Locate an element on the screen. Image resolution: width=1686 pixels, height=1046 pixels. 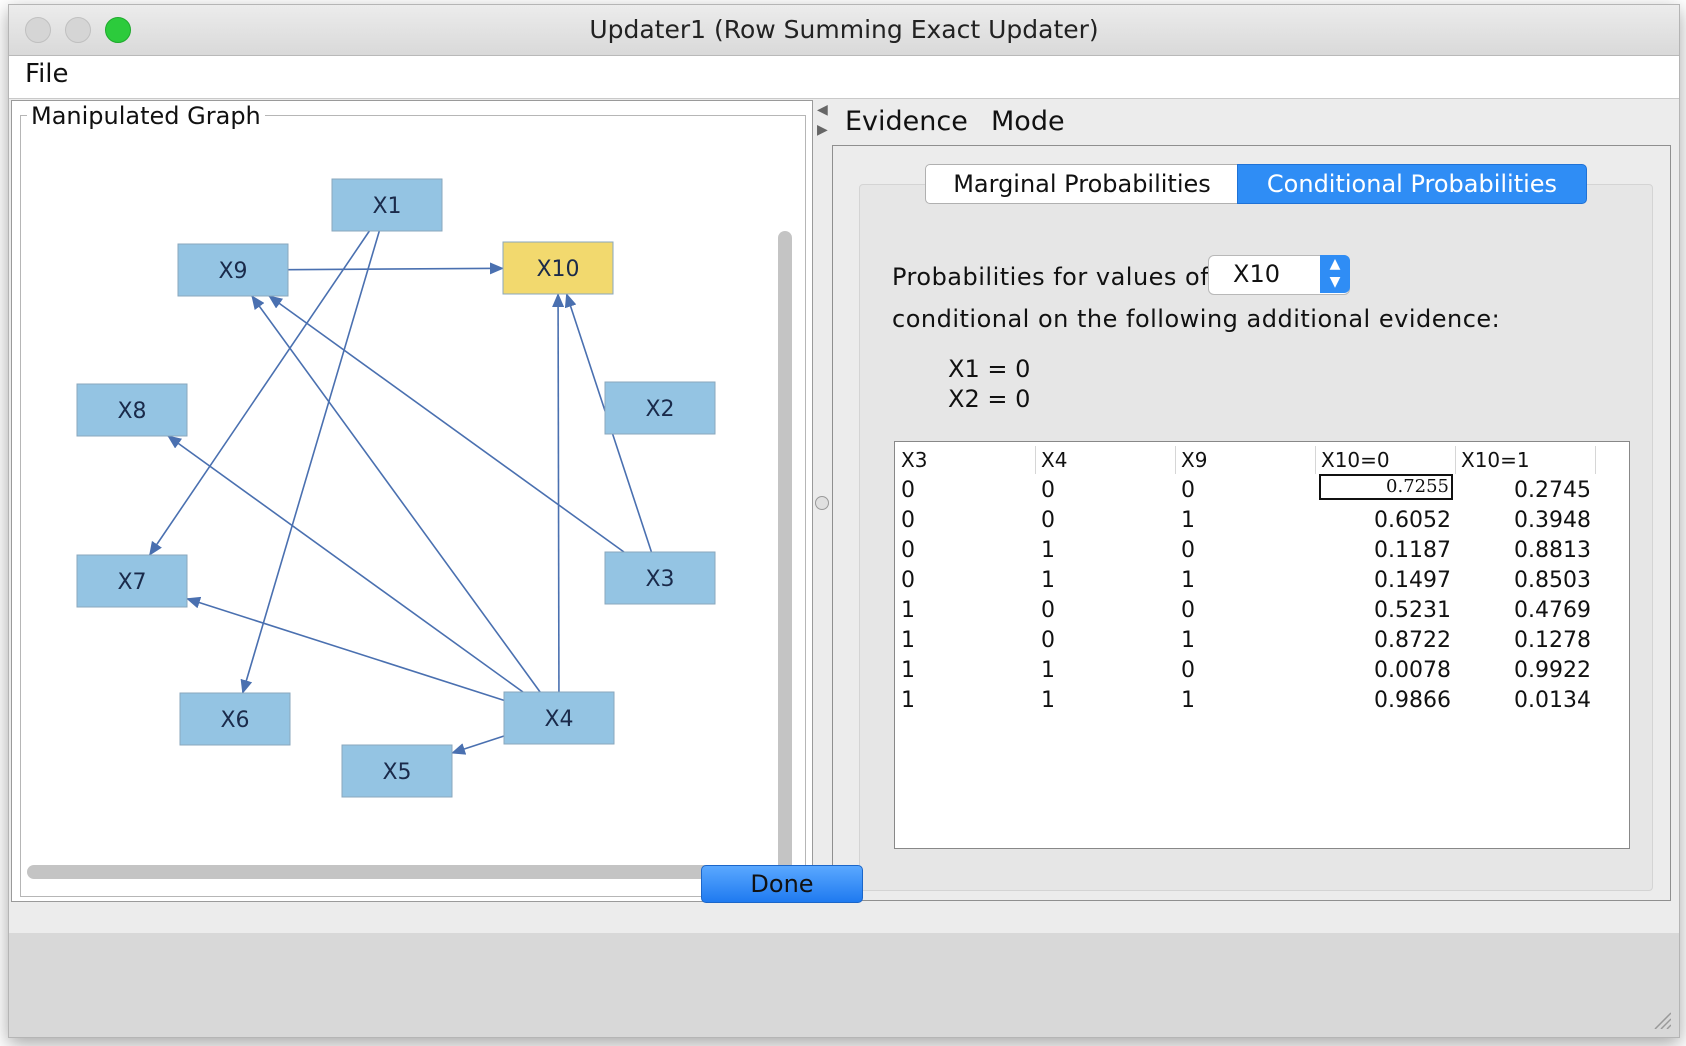
node-label: X1 is located at coordinates (386, 206).